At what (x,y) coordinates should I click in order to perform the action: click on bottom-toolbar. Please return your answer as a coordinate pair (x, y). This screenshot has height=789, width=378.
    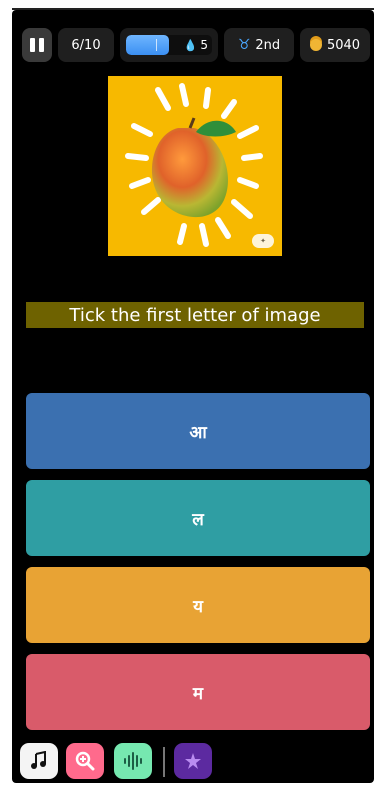
    Looking at the image, I should click on (193, 762).